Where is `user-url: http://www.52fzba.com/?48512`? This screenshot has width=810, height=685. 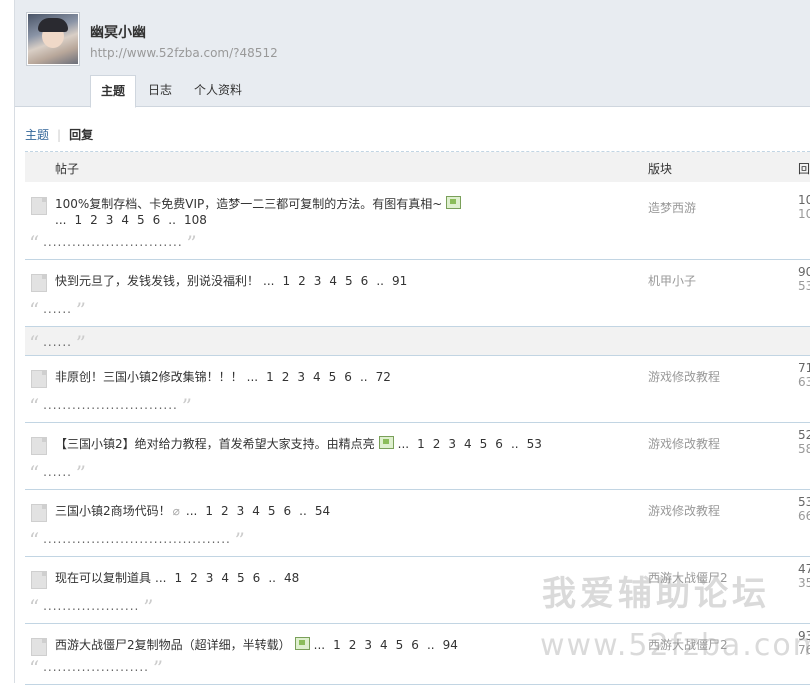
user-url: http://www.52fzba.com/?48512 is located at coordinates (184, 53).